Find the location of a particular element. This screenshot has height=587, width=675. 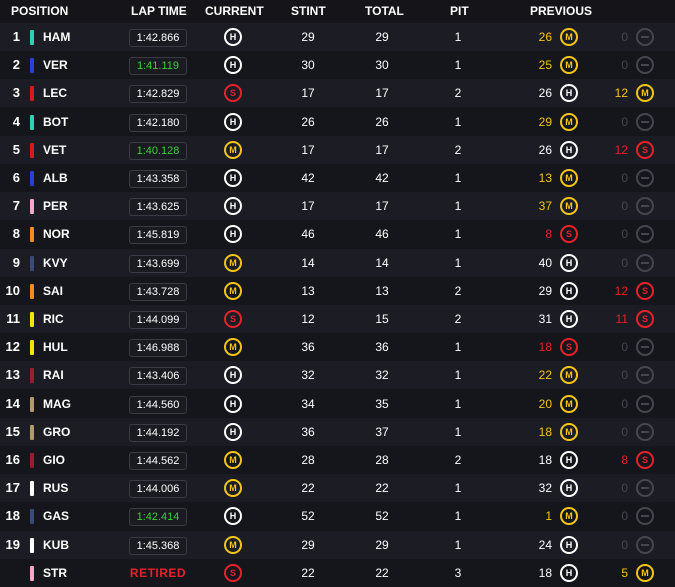

lap-time: 1:43.358 is located at coordinates (158, 179).